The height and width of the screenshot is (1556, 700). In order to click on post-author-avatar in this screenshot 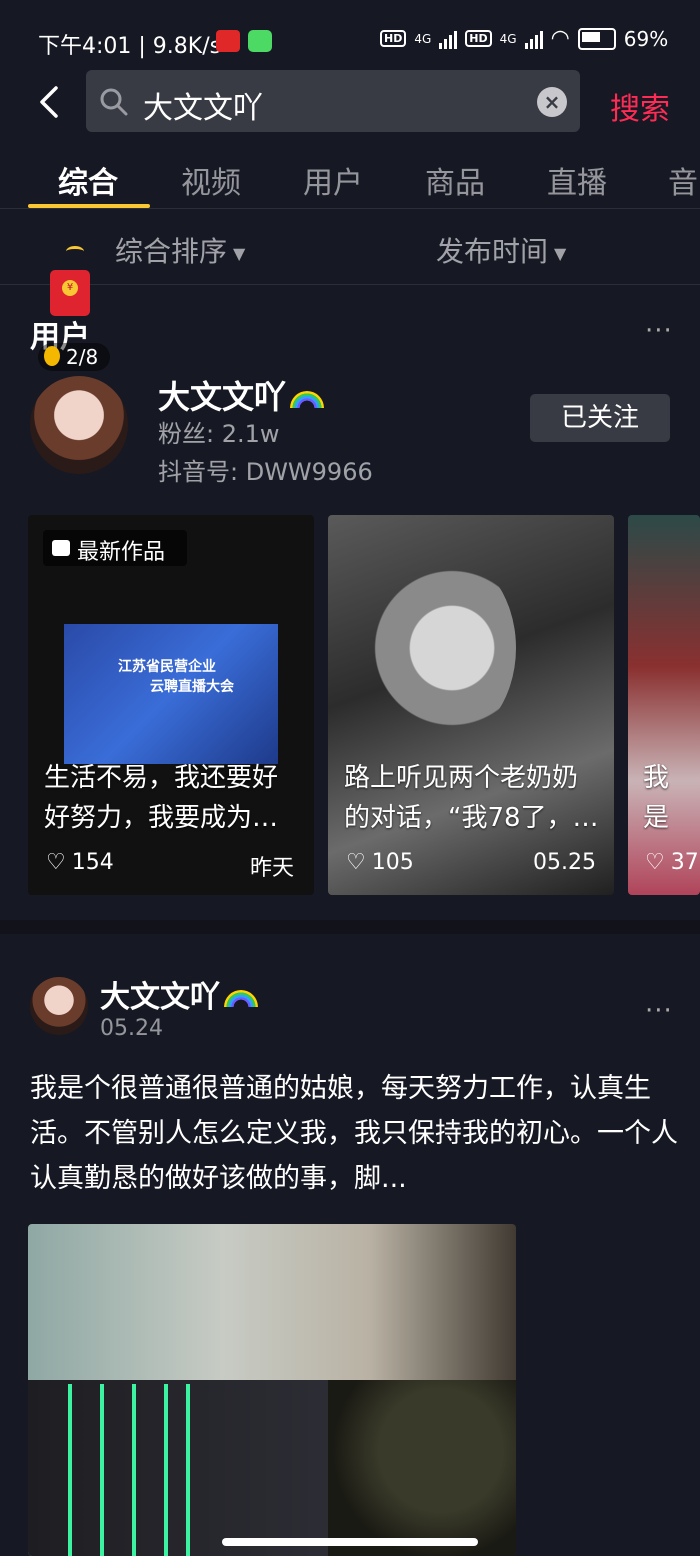, I will do `click(59, 1006)`.